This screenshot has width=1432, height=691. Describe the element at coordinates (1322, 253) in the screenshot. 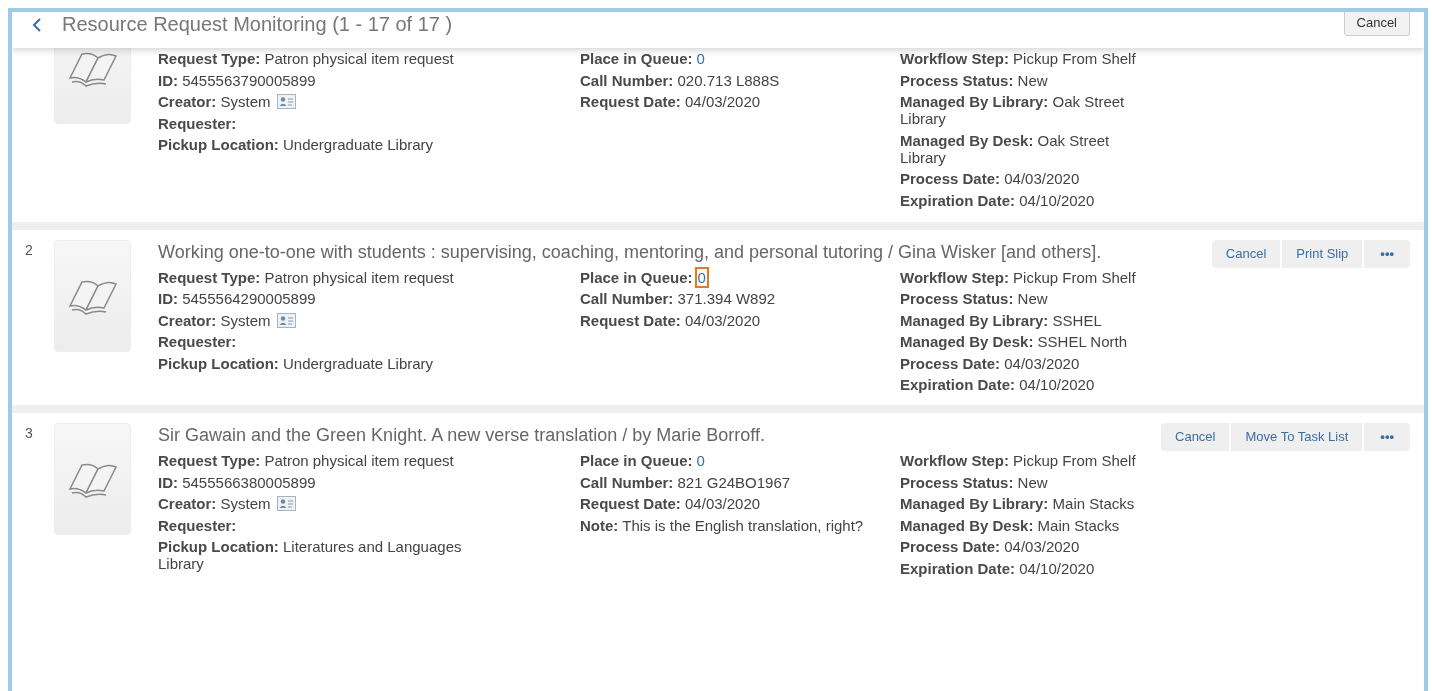

I see `action-button: Print Slip` at that location.